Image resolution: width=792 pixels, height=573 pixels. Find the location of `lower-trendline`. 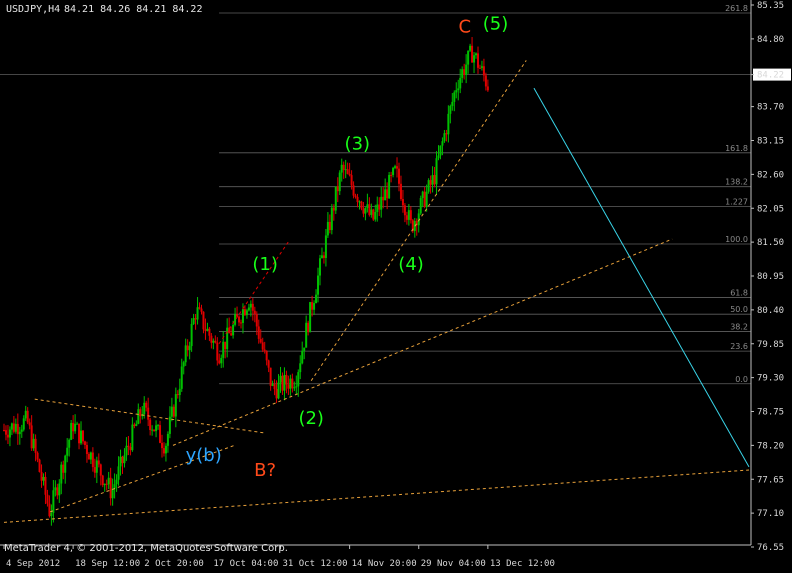

lower-trendline is located at coordinates (376, 496).